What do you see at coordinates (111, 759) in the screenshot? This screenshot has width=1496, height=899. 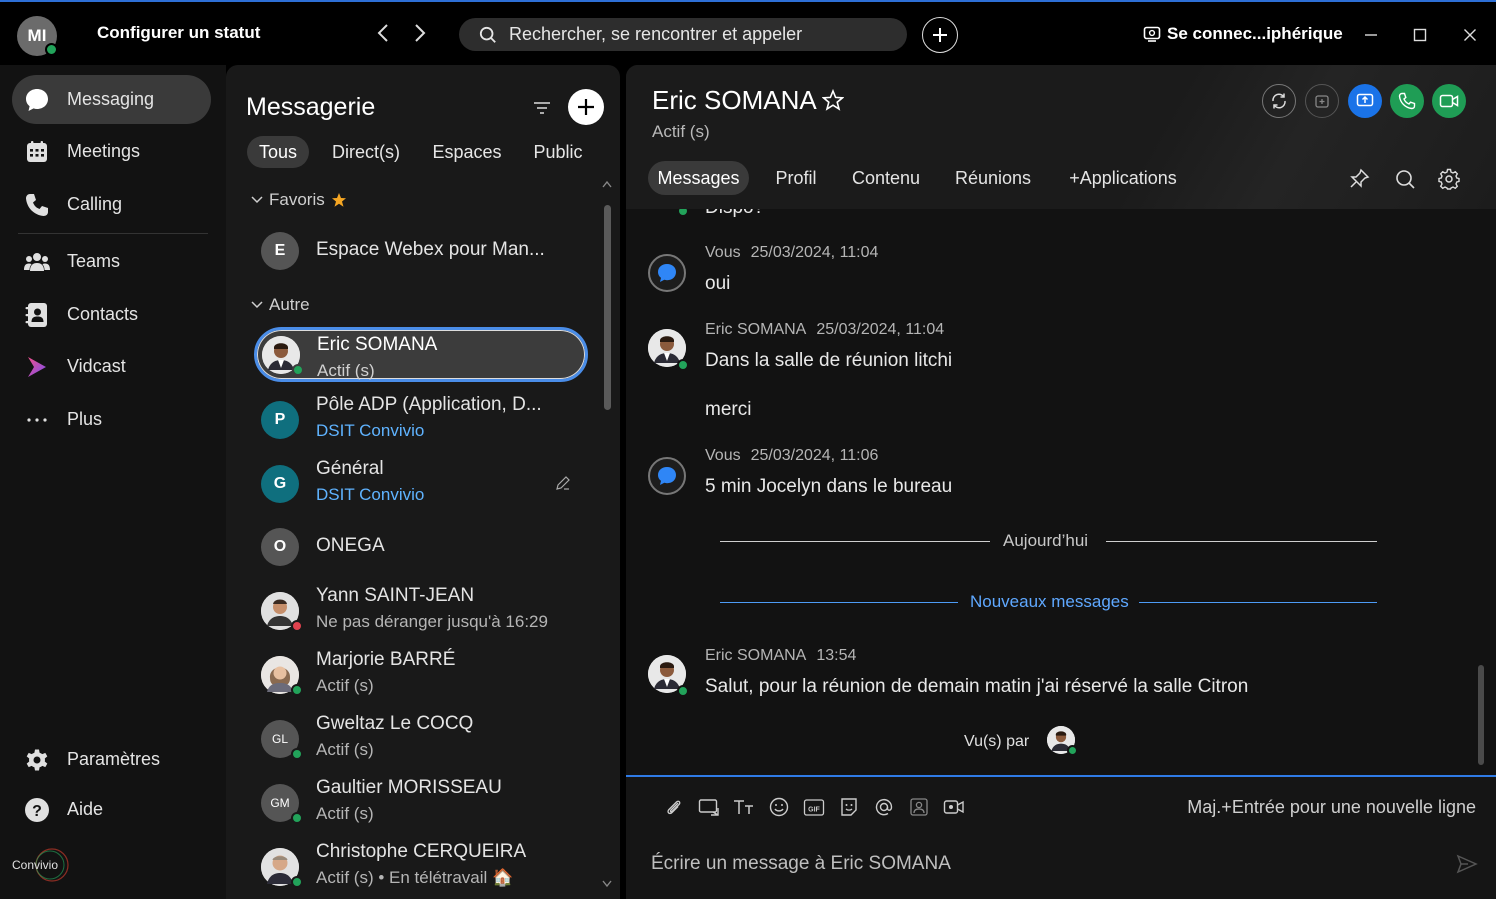 I see `nav-settings: Paramètres` at bounding box center [111, 759].